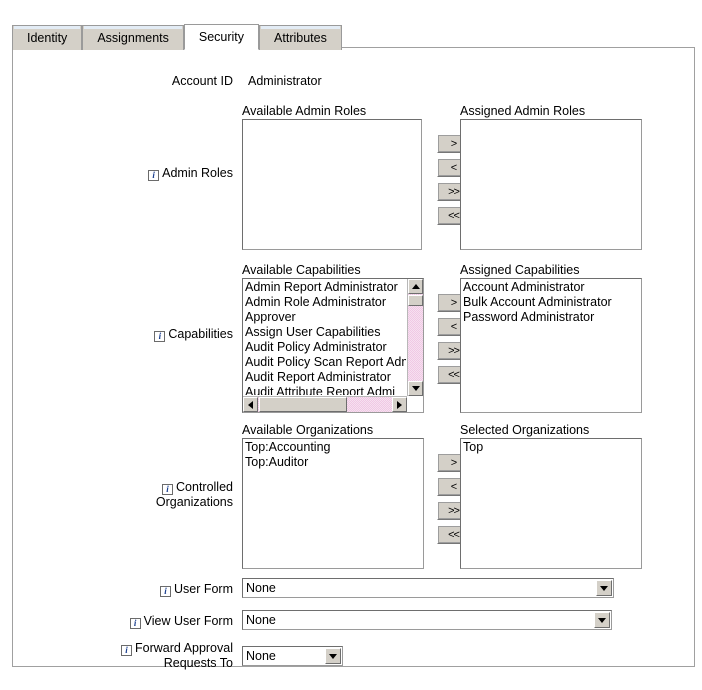 This screenshot has height=690, width=702. I want to click on controlled-organizations-label-line2-wrap: Organizations, so click(123, 502).